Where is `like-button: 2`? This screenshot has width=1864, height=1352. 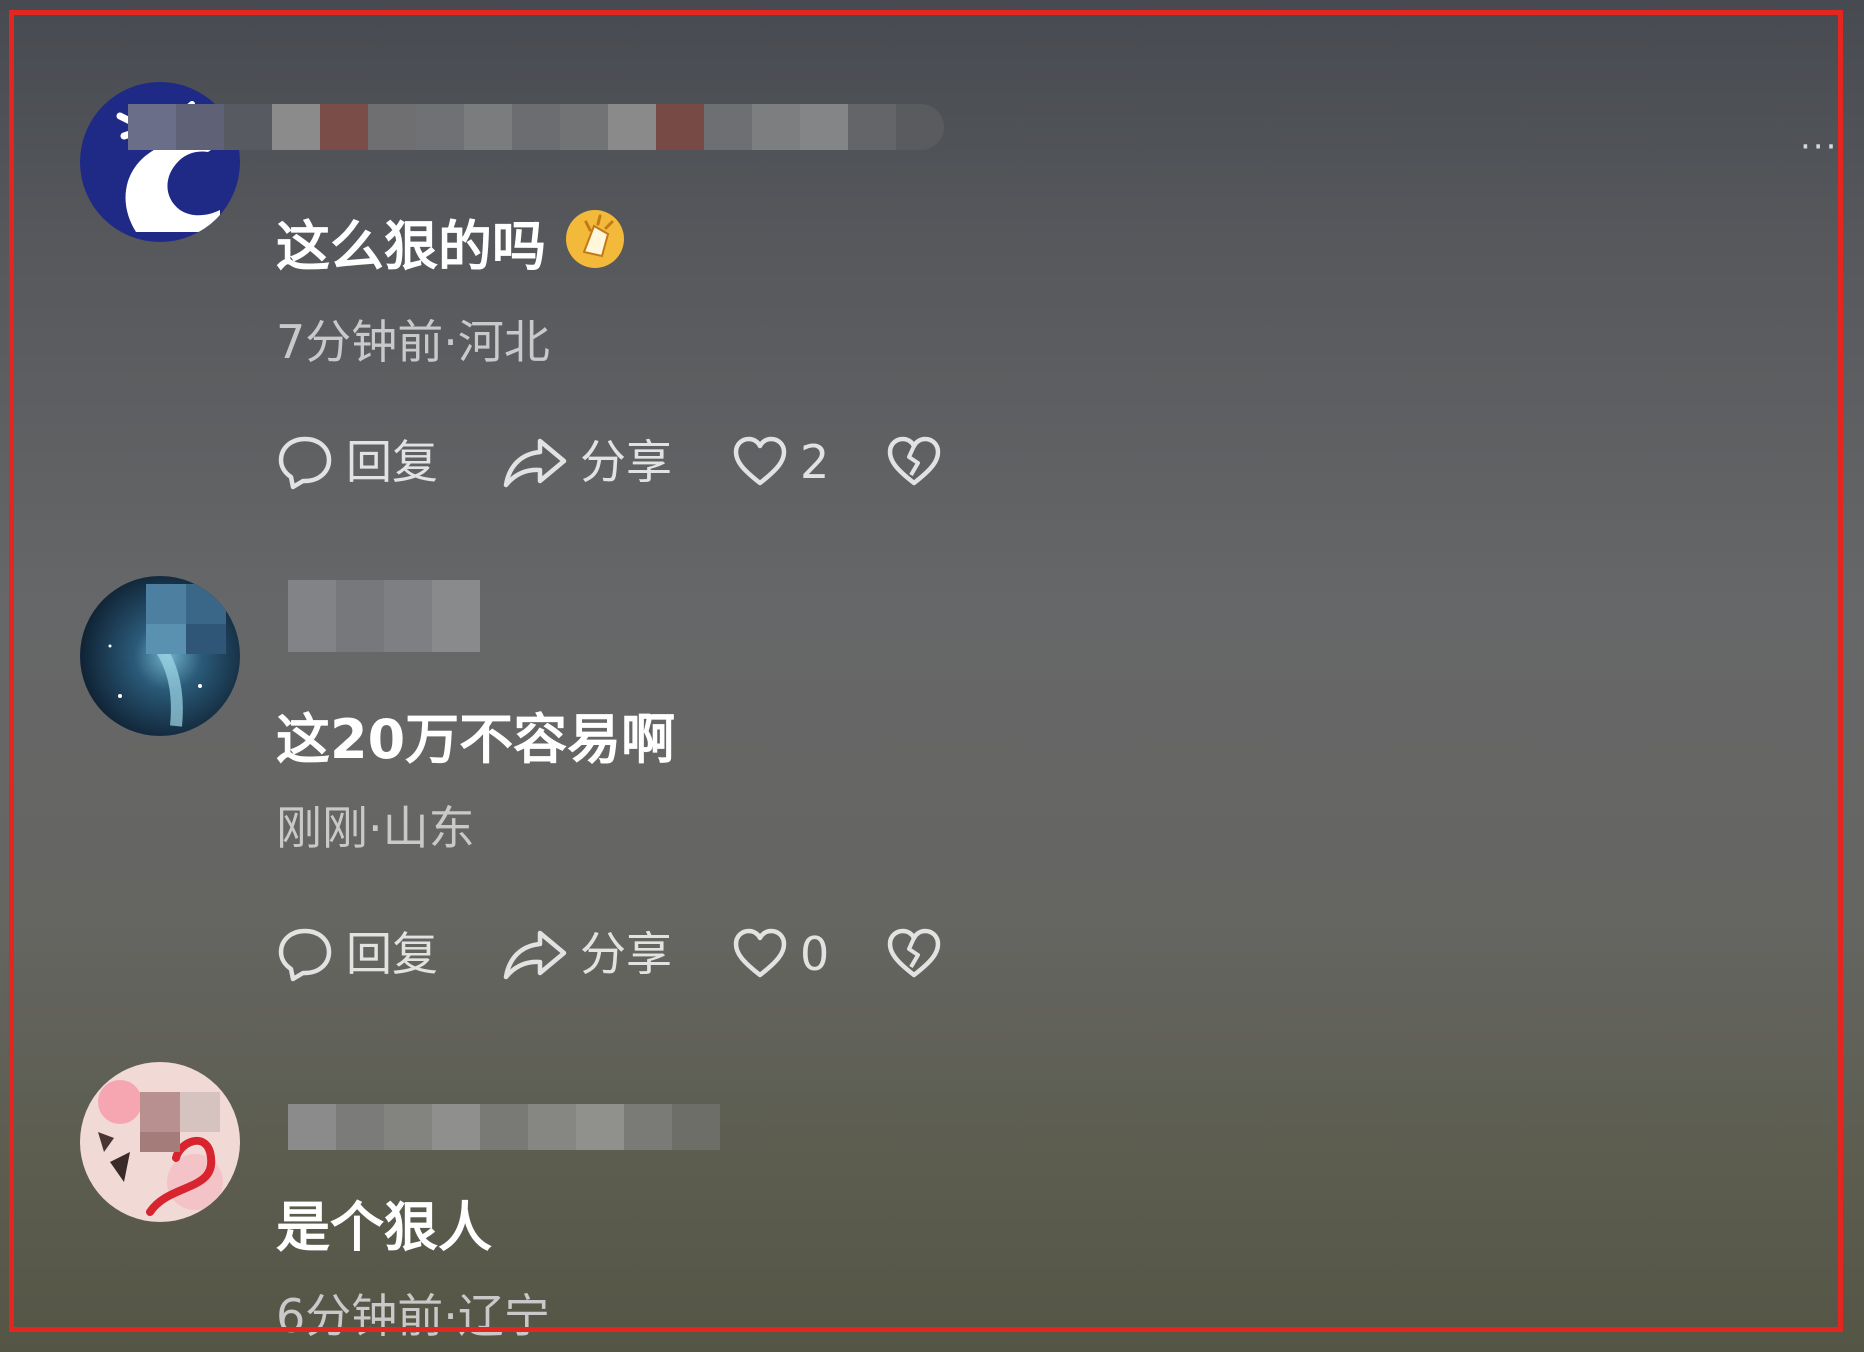 like-button: 2 is located at coordinates (809, 462).